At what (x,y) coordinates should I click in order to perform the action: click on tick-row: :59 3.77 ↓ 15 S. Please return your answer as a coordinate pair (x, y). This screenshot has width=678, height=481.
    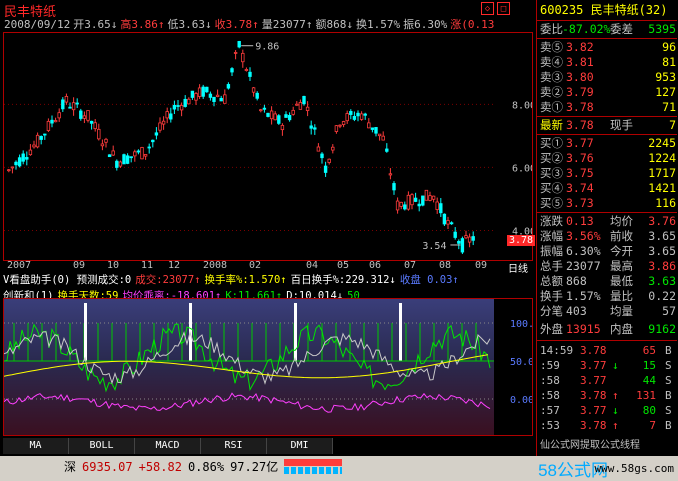
    Looking at the image, I should click on (608, 365).